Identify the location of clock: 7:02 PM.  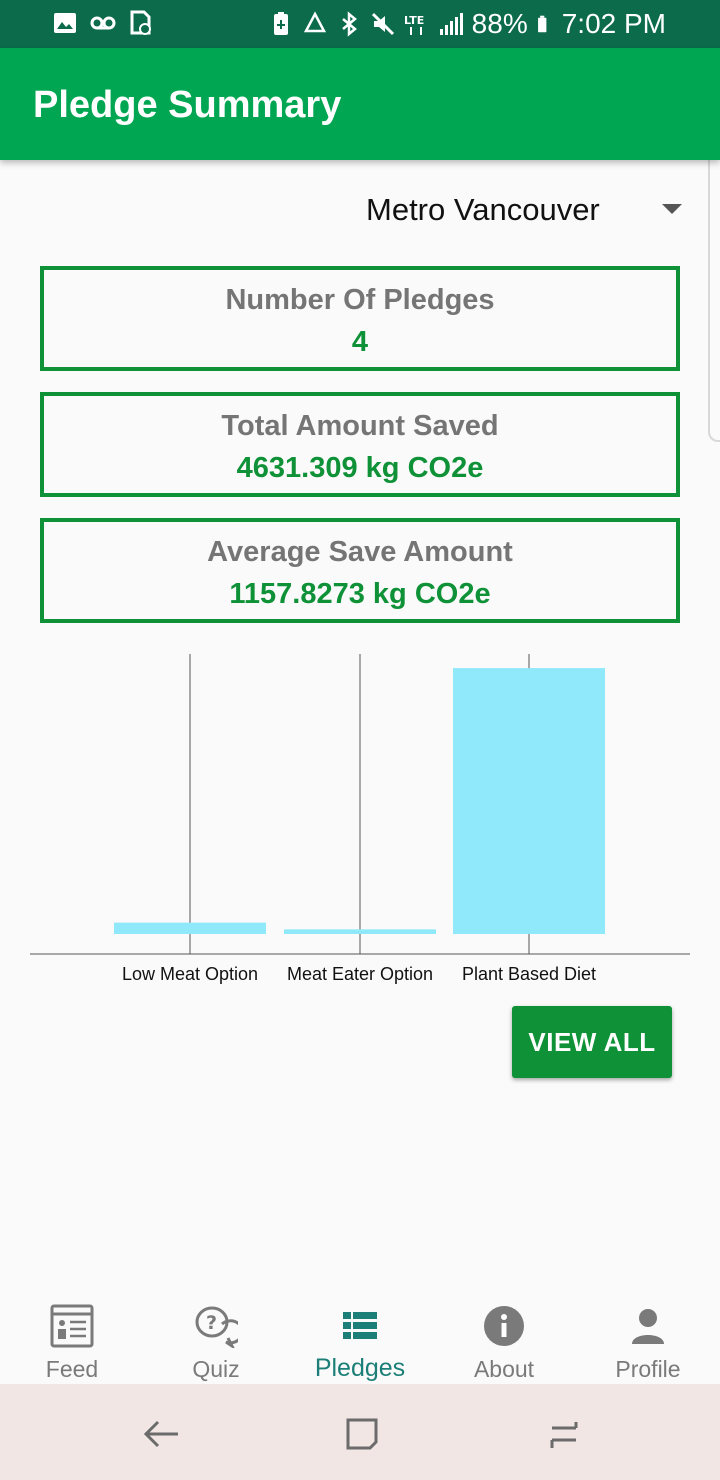
(613, 23).